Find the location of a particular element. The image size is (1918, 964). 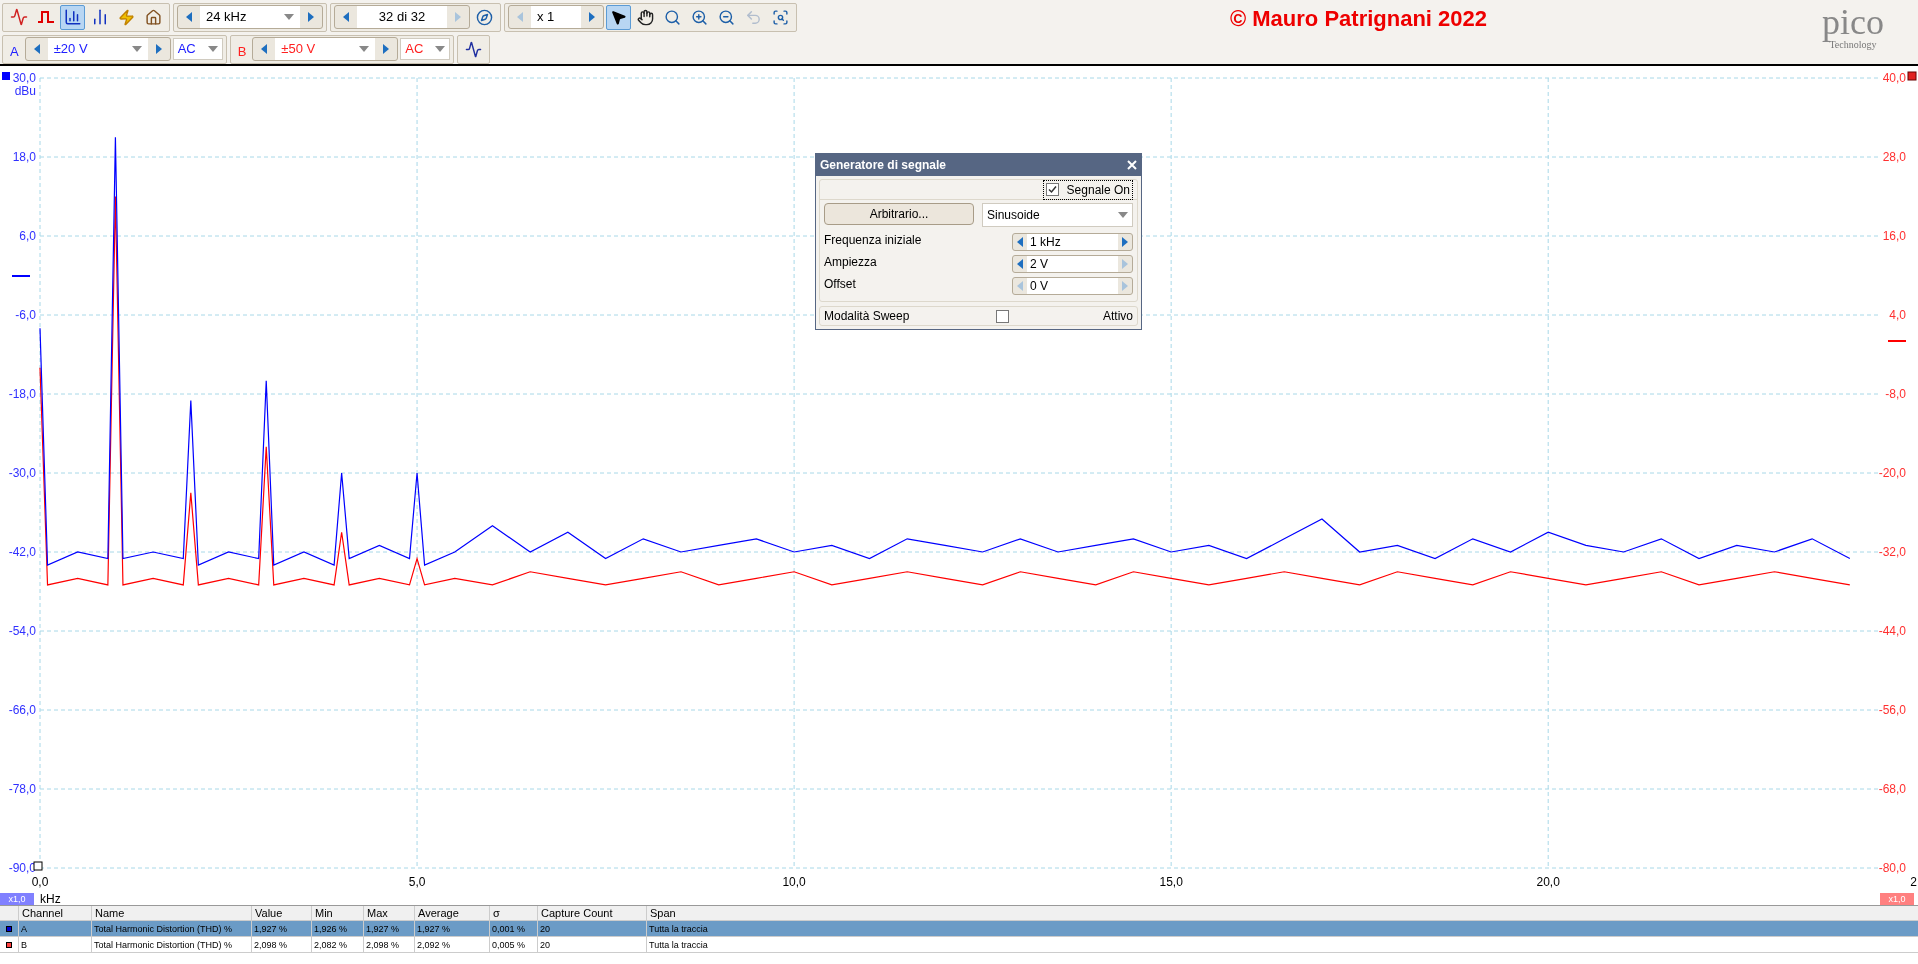

axis-tick-label: -8,0 is located at coordinates (1895, 394).